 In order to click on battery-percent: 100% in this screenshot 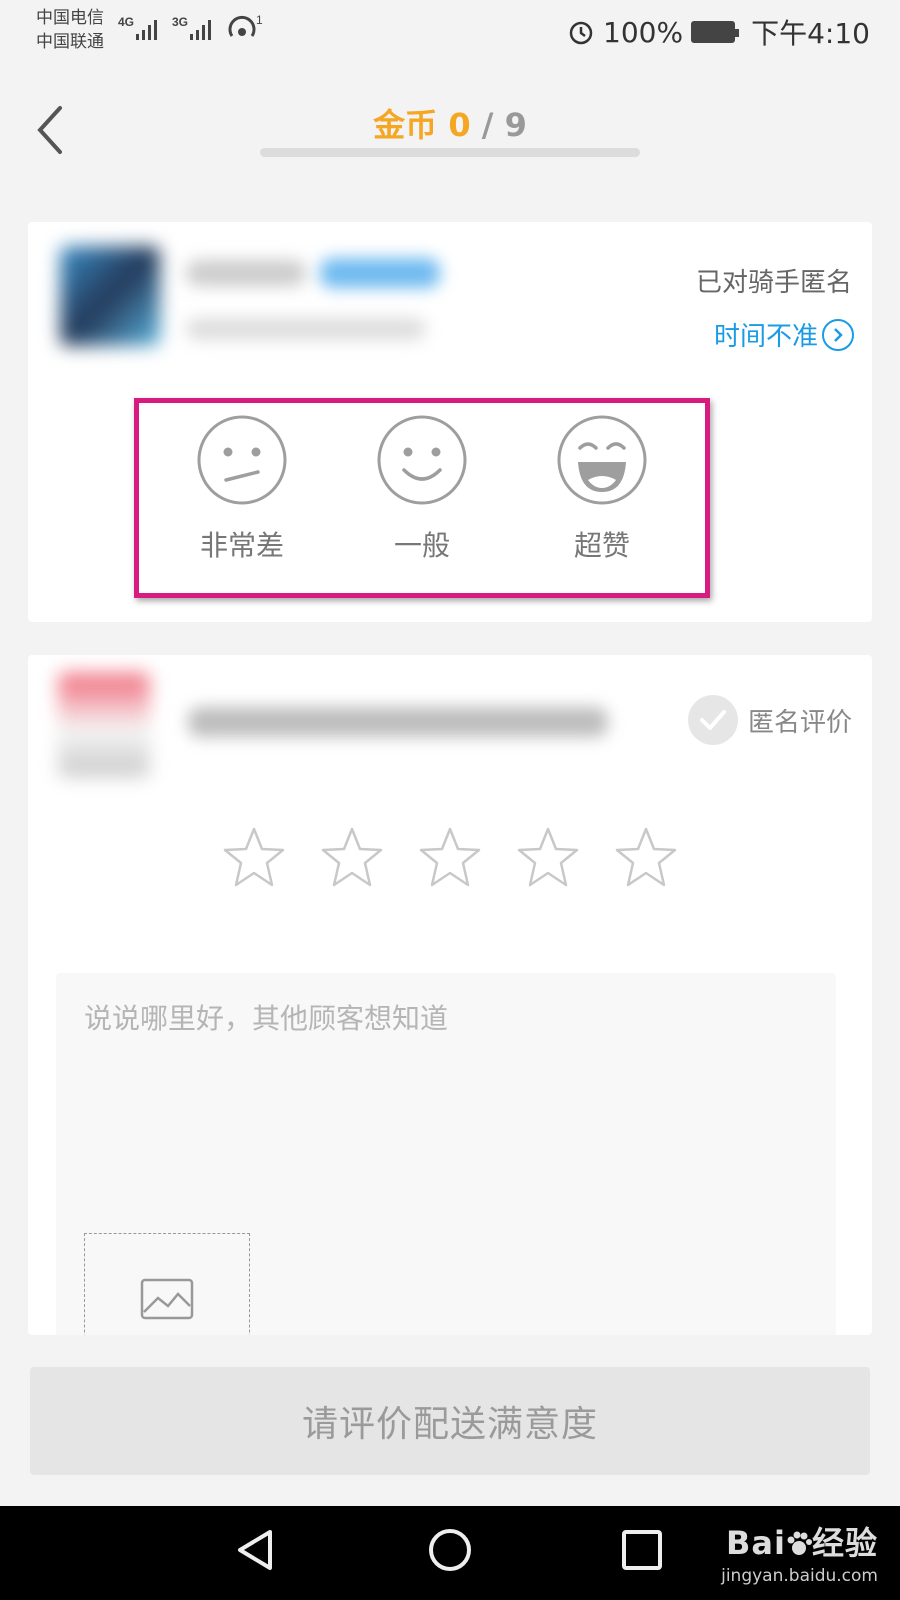, I will do `click(643, 32)`.